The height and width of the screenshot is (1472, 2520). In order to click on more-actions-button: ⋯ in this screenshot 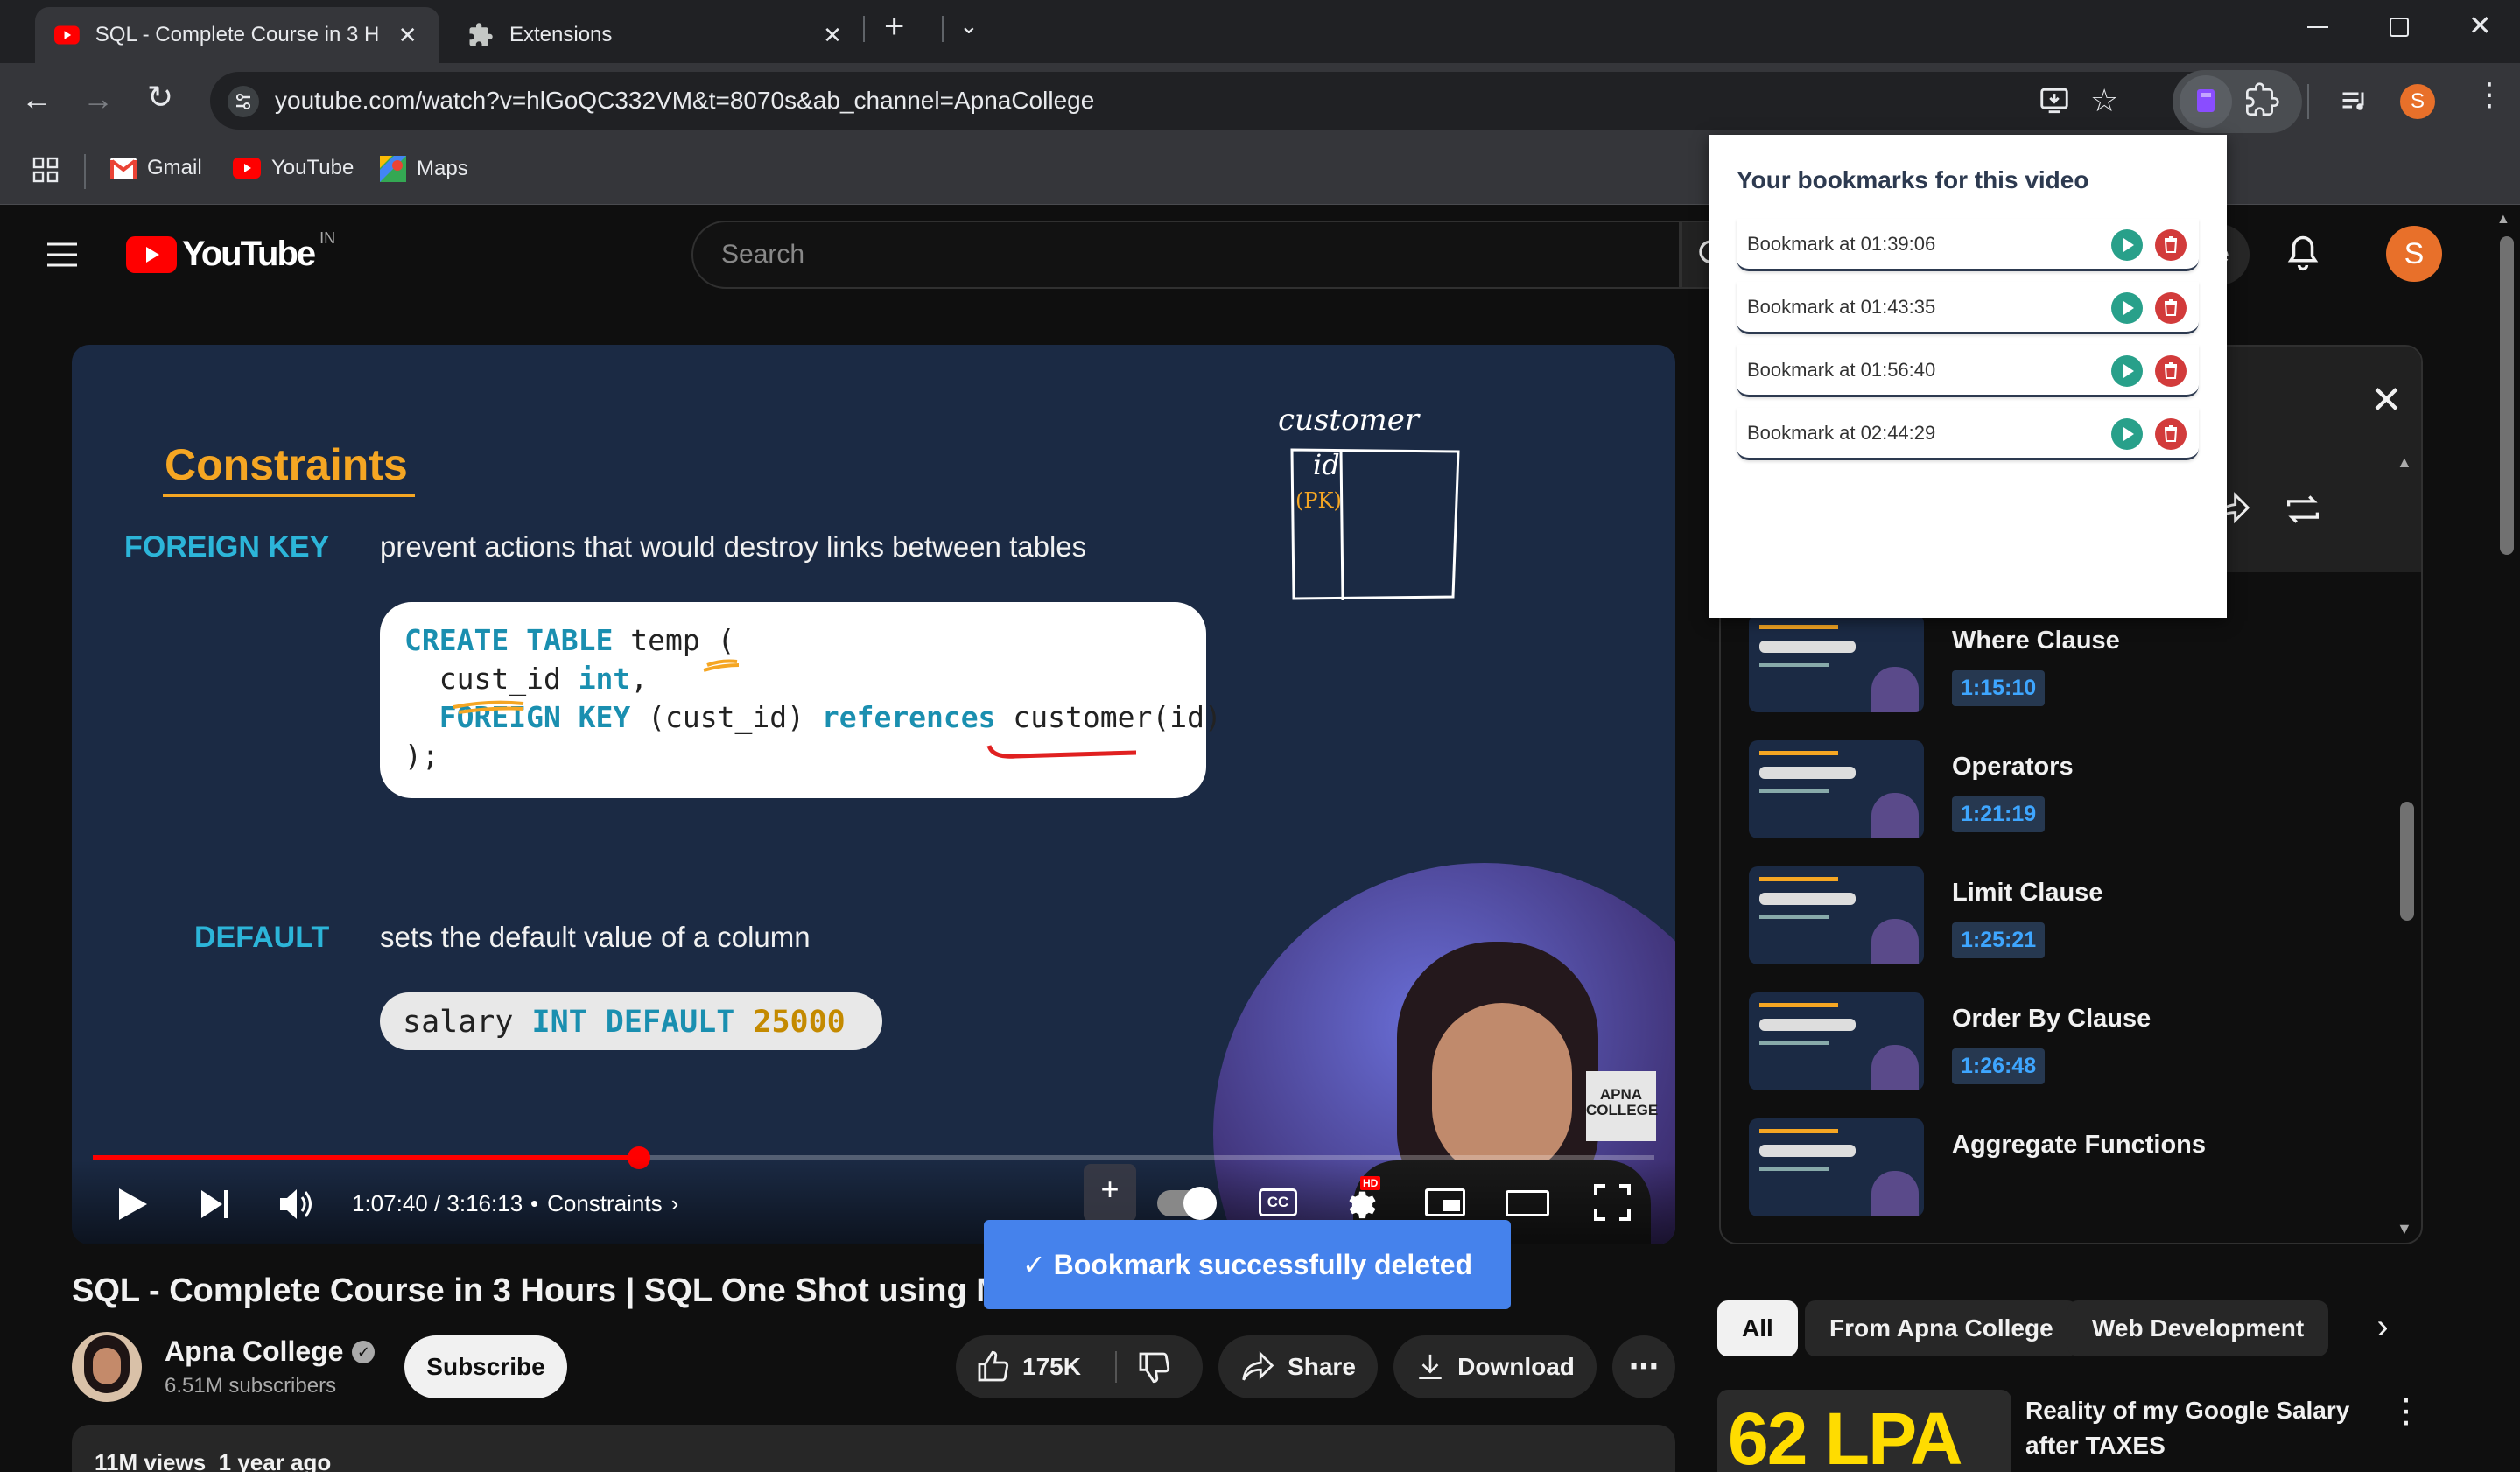, I will do `click(1643, 1367)`.